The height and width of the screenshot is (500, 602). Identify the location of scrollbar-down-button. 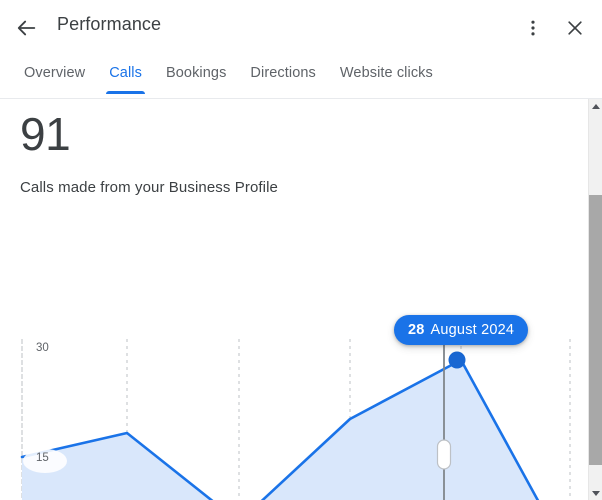
(595, 493).